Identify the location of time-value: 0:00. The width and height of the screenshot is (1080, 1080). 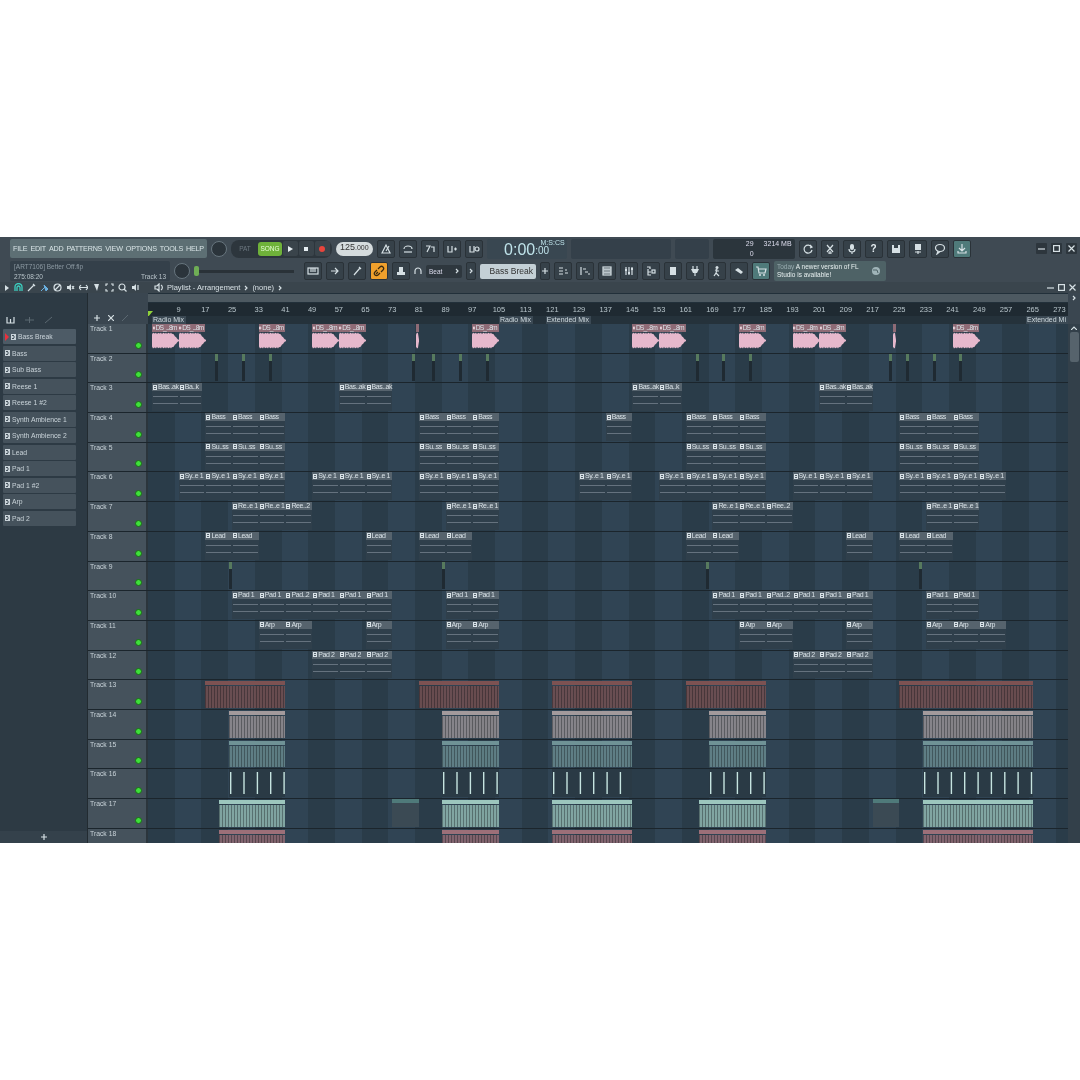
(520, 249).